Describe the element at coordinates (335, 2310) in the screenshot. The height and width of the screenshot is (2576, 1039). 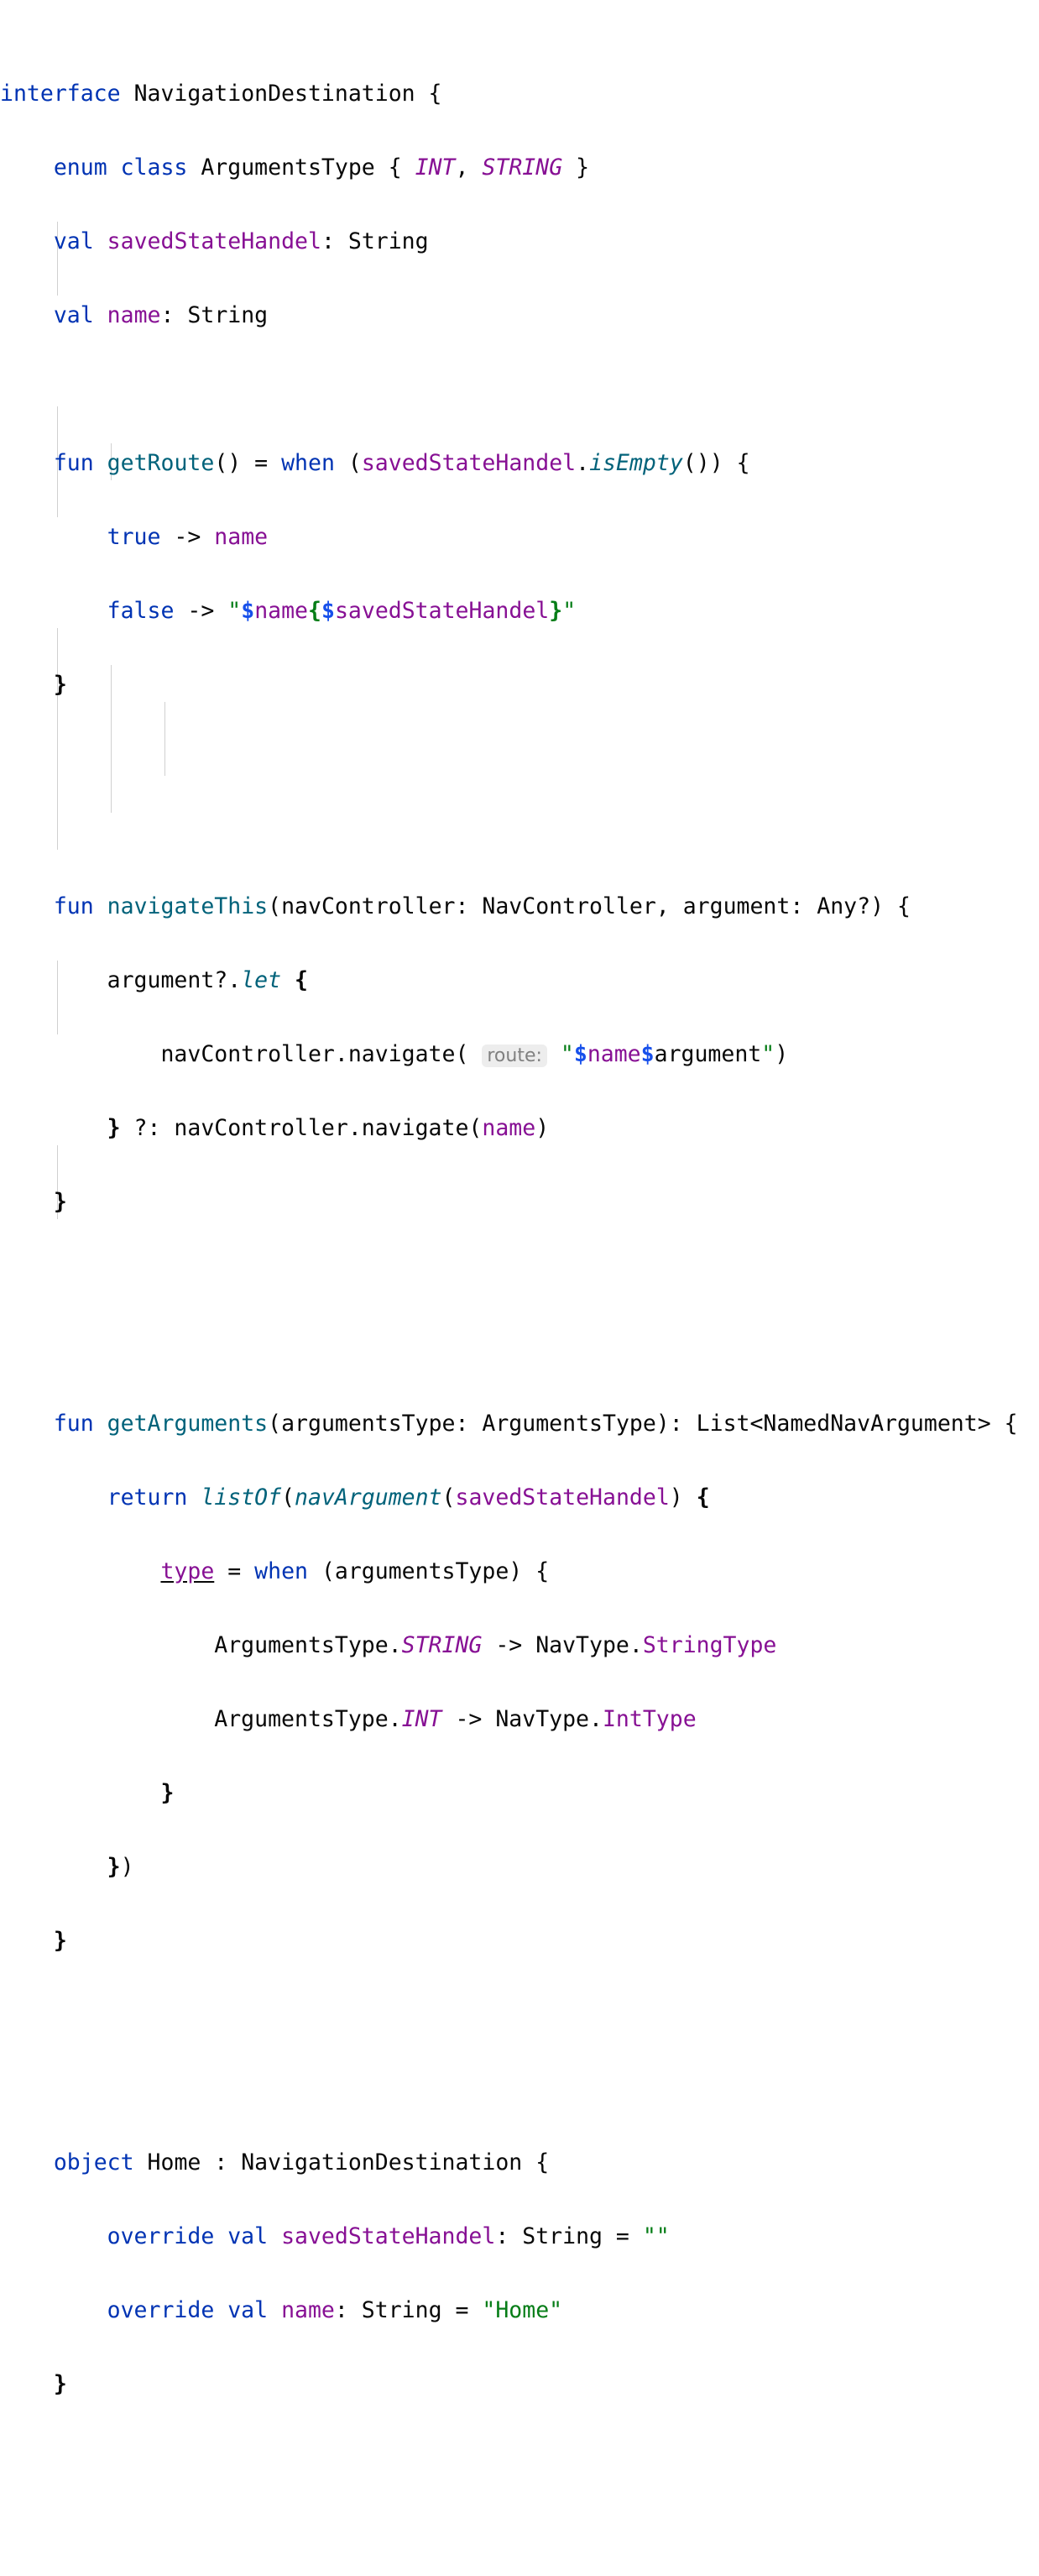
I see `code-line-31: override val name: String = "Home"` at that location.